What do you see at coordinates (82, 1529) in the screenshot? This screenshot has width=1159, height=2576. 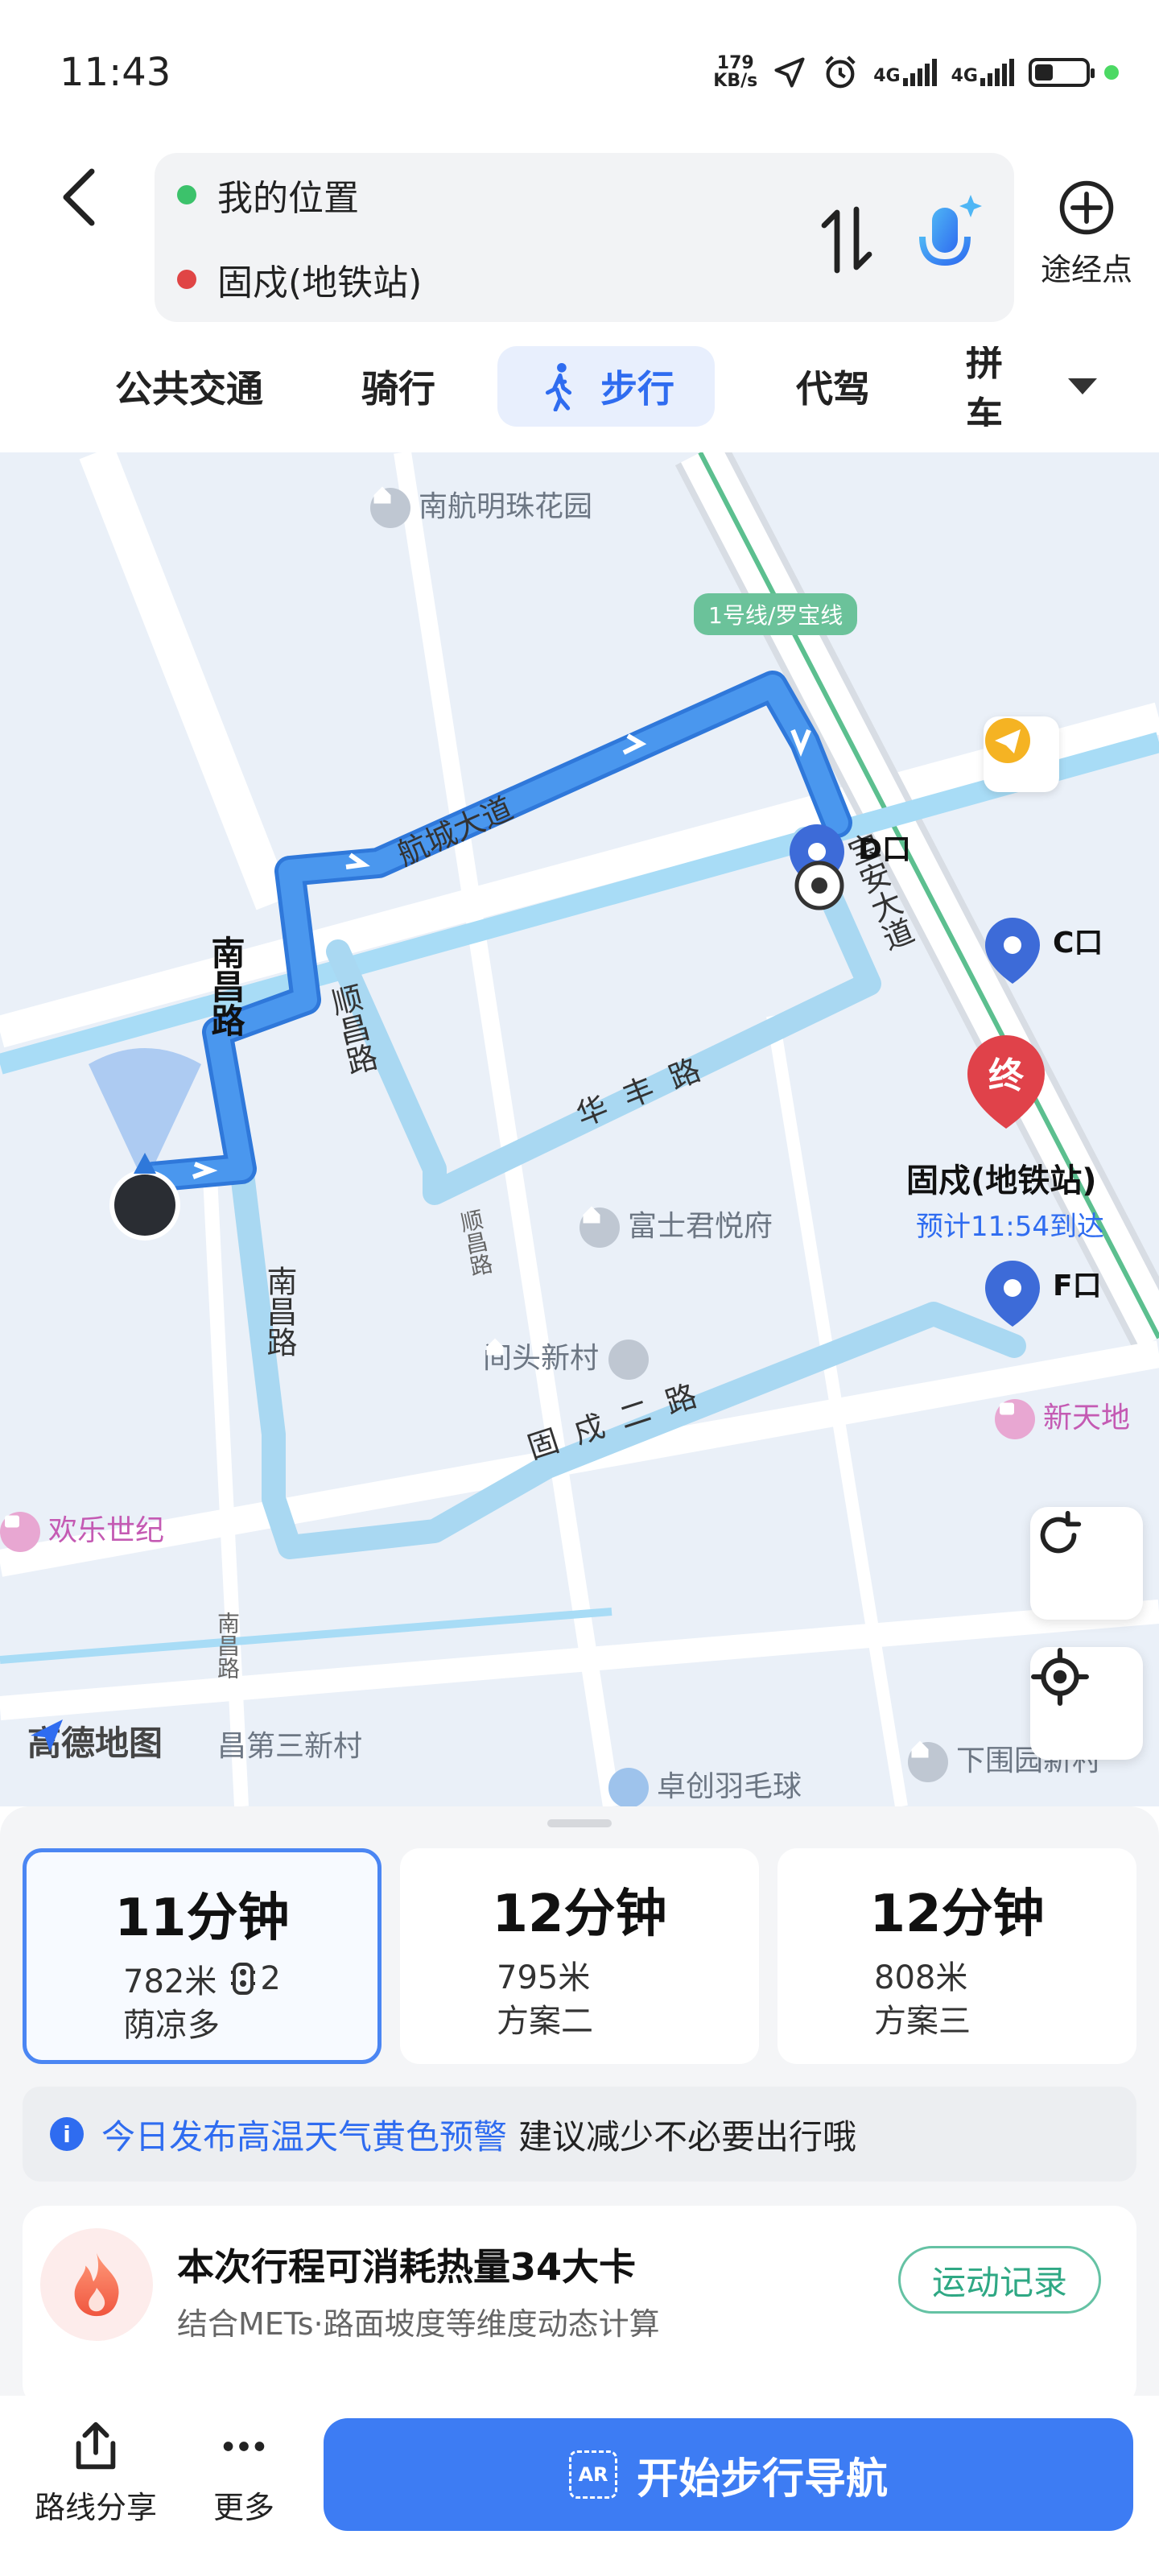 I see `poi-huanle: 欢乐世纪` at bounding box center [82, 1529].